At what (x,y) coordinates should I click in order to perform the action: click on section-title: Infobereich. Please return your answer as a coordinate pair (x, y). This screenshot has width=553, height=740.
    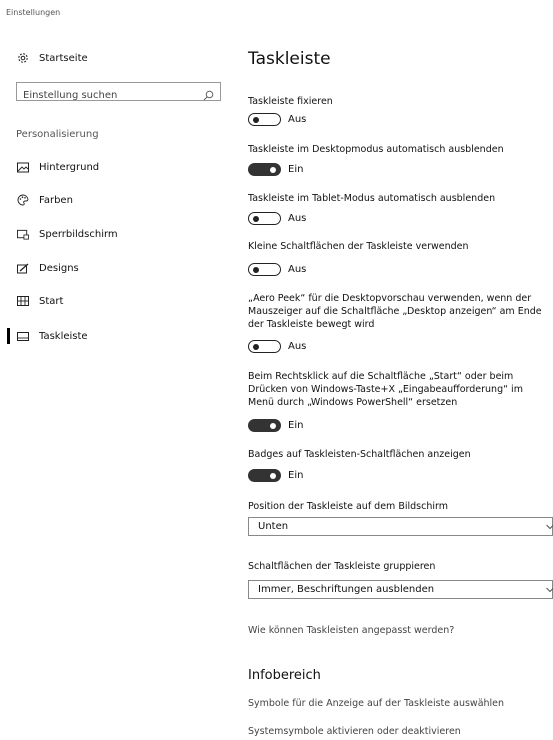
    Looking at the image, I should click on (284, 675).